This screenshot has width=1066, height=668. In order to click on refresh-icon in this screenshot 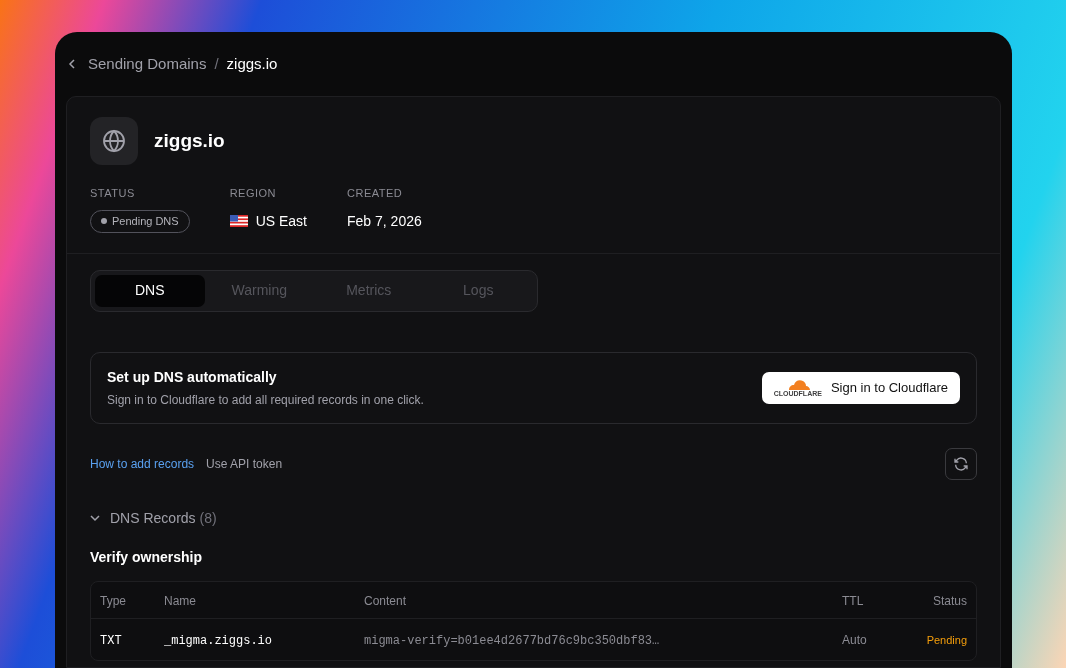, I will do `click(961, 463)`.